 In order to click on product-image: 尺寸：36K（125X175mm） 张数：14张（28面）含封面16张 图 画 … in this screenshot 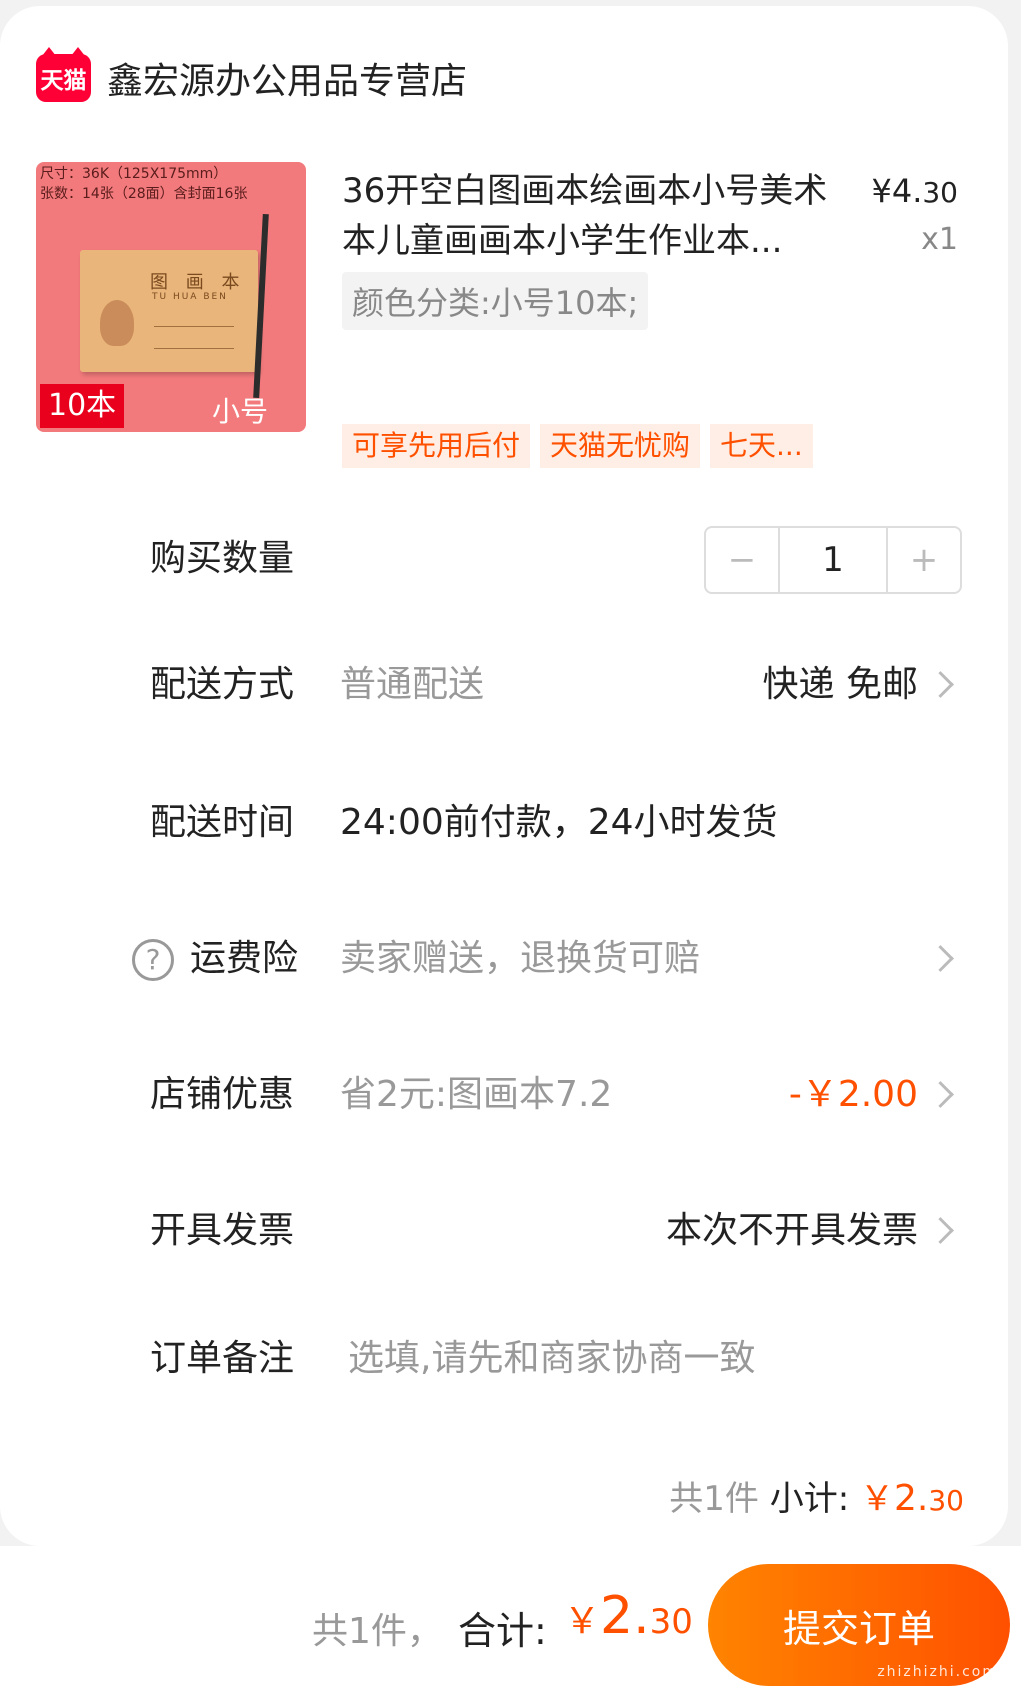, I will do `click(171, 297)`.